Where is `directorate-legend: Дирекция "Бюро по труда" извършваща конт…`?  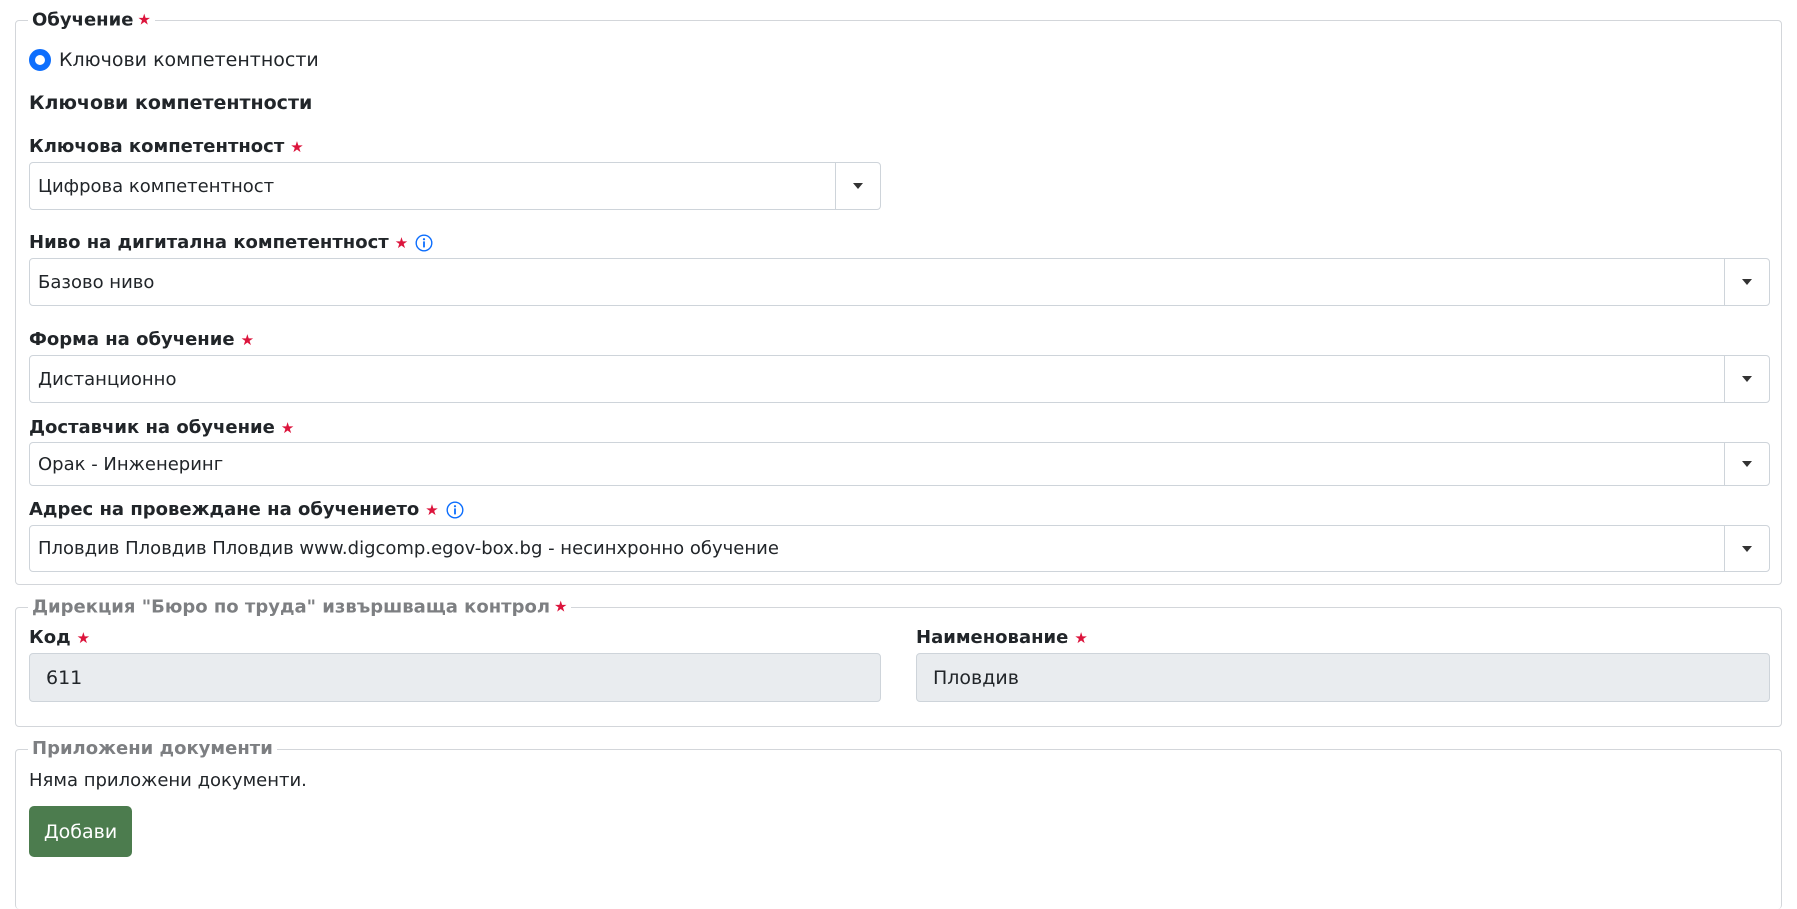
directorate-legend: Дирекция "Бюро по труда" извършваща конт… is located at coordinates (300, 607).